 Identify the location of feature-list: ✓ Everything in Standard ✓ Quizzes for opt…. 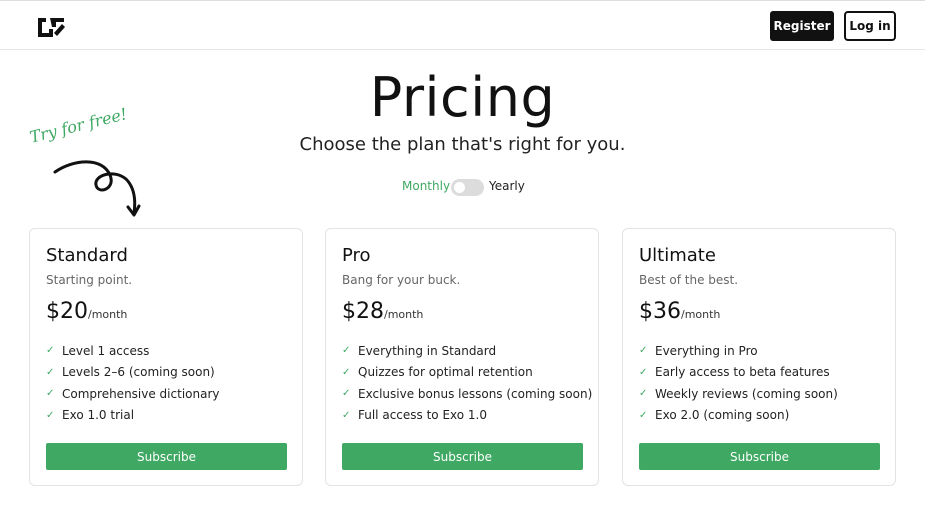
(467, 383).